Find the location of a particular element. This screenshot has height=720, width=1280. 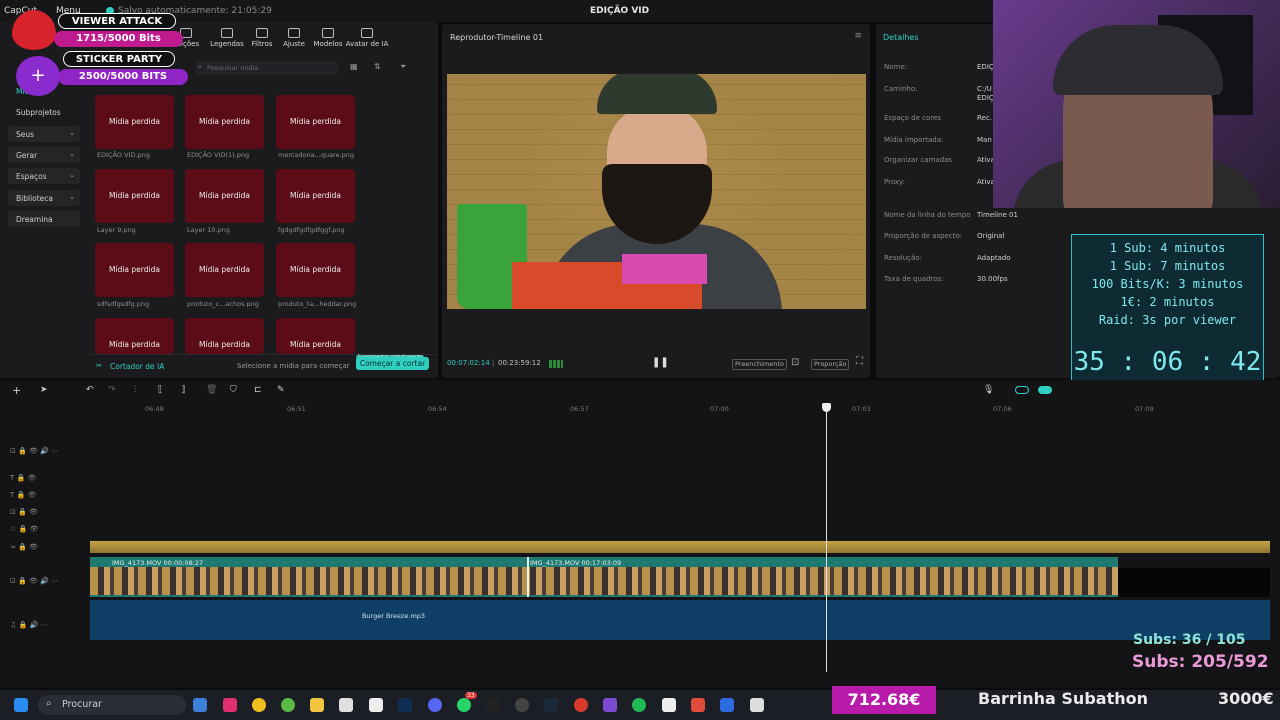

sticker-heart-icon: + is located at coordinates (38, 76).